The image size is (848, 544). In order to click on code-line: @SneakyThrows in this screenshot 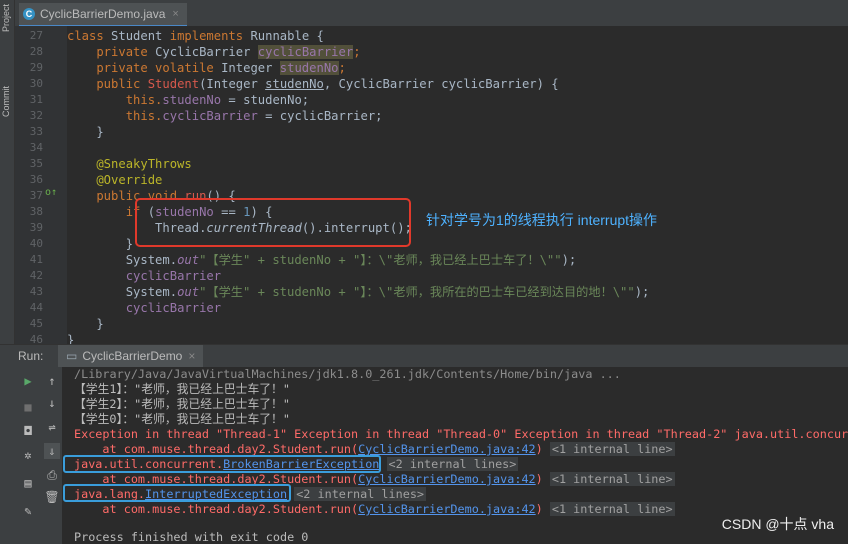, I will do `click(129, 164)`.